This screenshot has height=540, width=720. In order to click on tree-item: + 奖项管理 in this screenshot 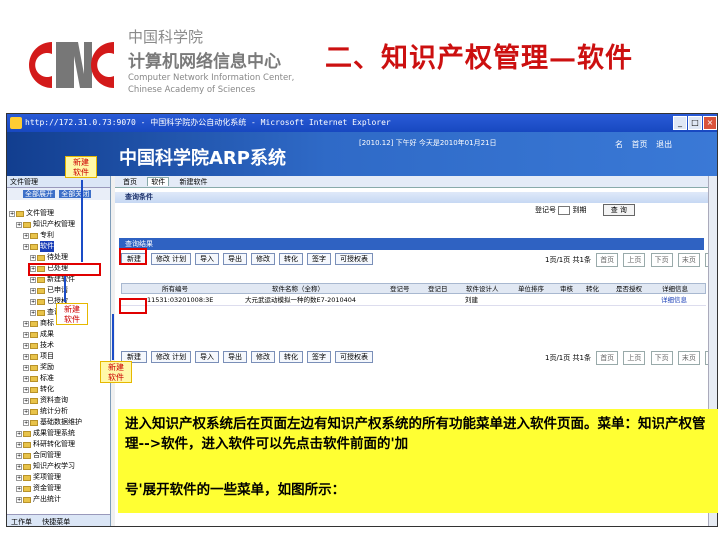, I will do `click(58, 477)`.